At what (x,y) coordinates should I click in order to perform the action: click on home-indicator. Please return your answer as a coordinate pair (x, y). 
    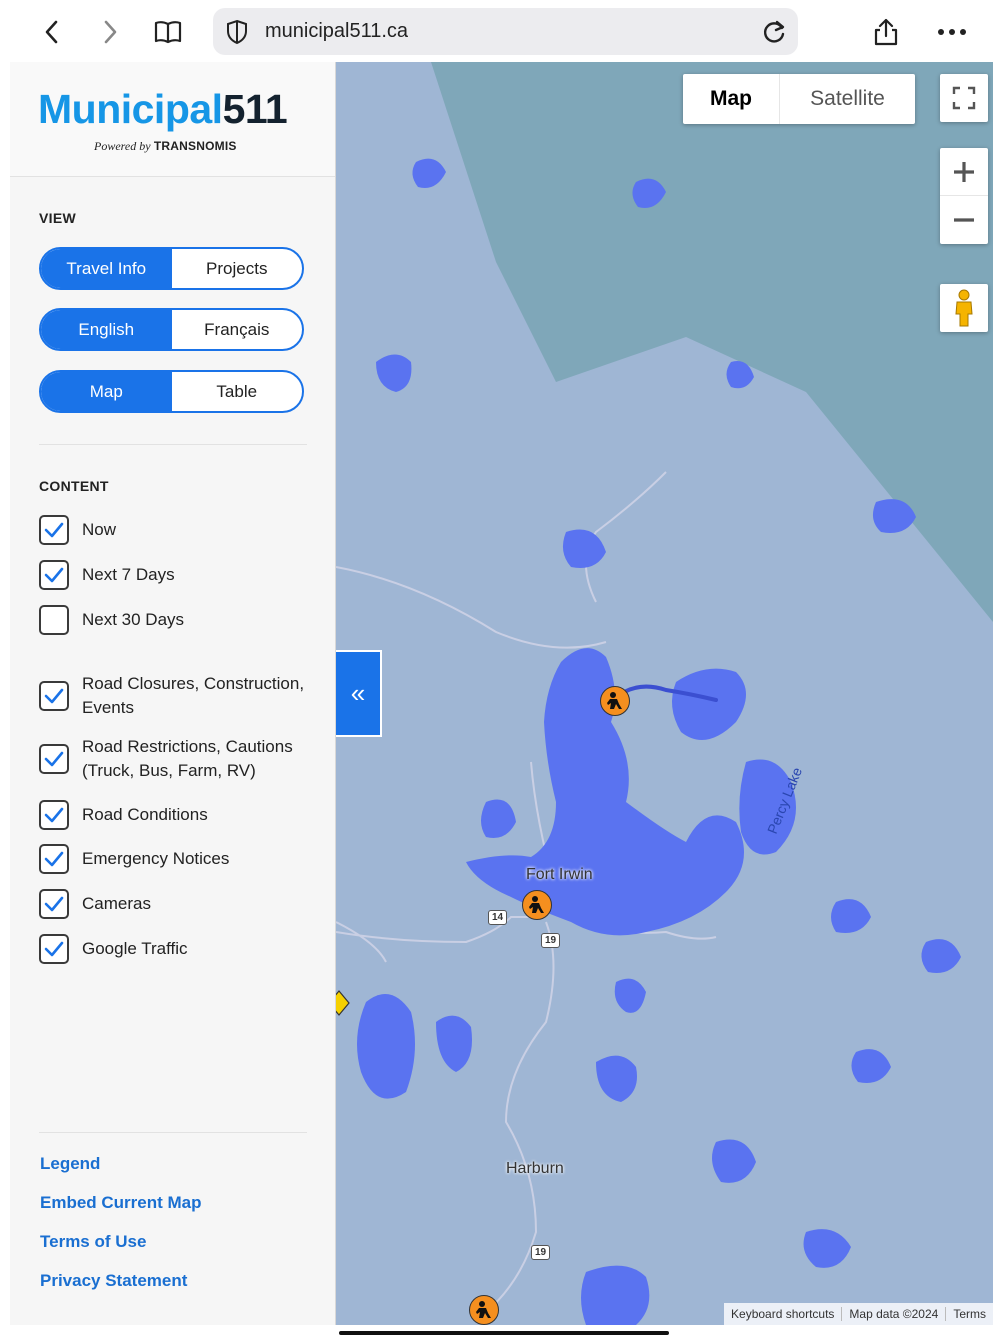
    Looking at the image, I should click on (504, 1333).